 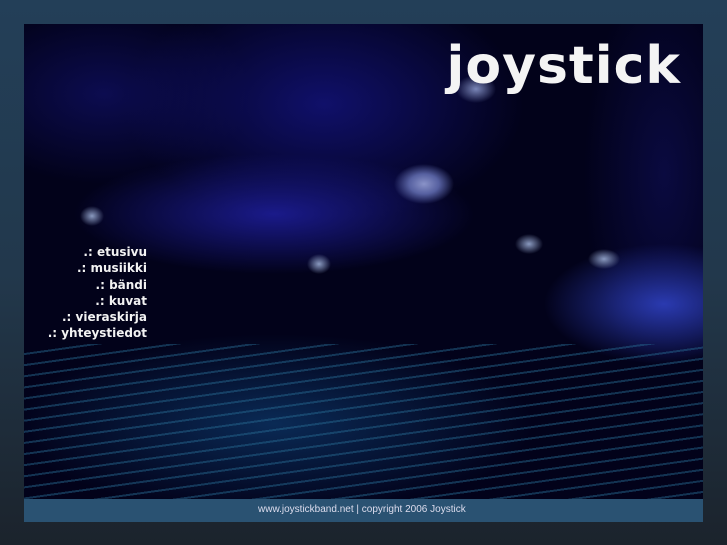 What do you see at coordinates (97, 252) in the screenshot?
I see `nav-etusivu: .: etusivu` at bounding box center [97, 252].